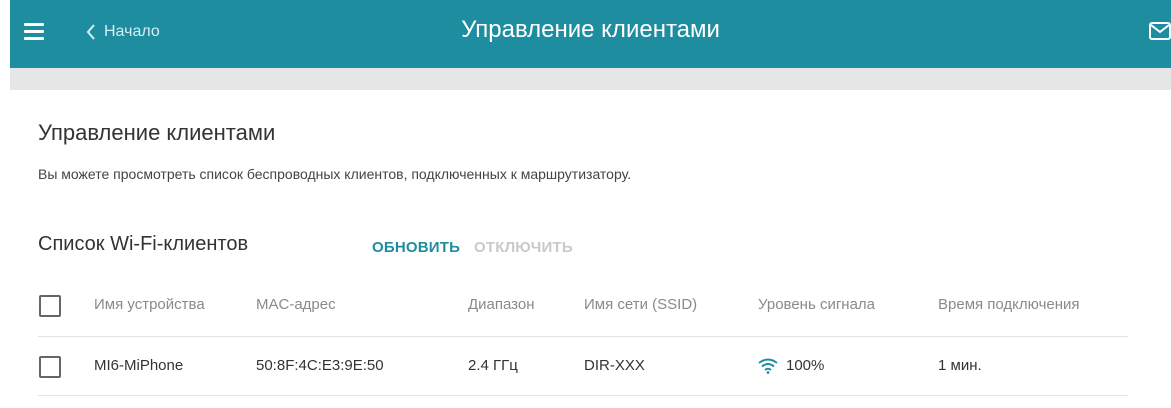  What do you see at coordinates (139, 365) in the screenshot?
I see `device-name-cell: MI6-MiPhone` at bounding box center [139, 365].